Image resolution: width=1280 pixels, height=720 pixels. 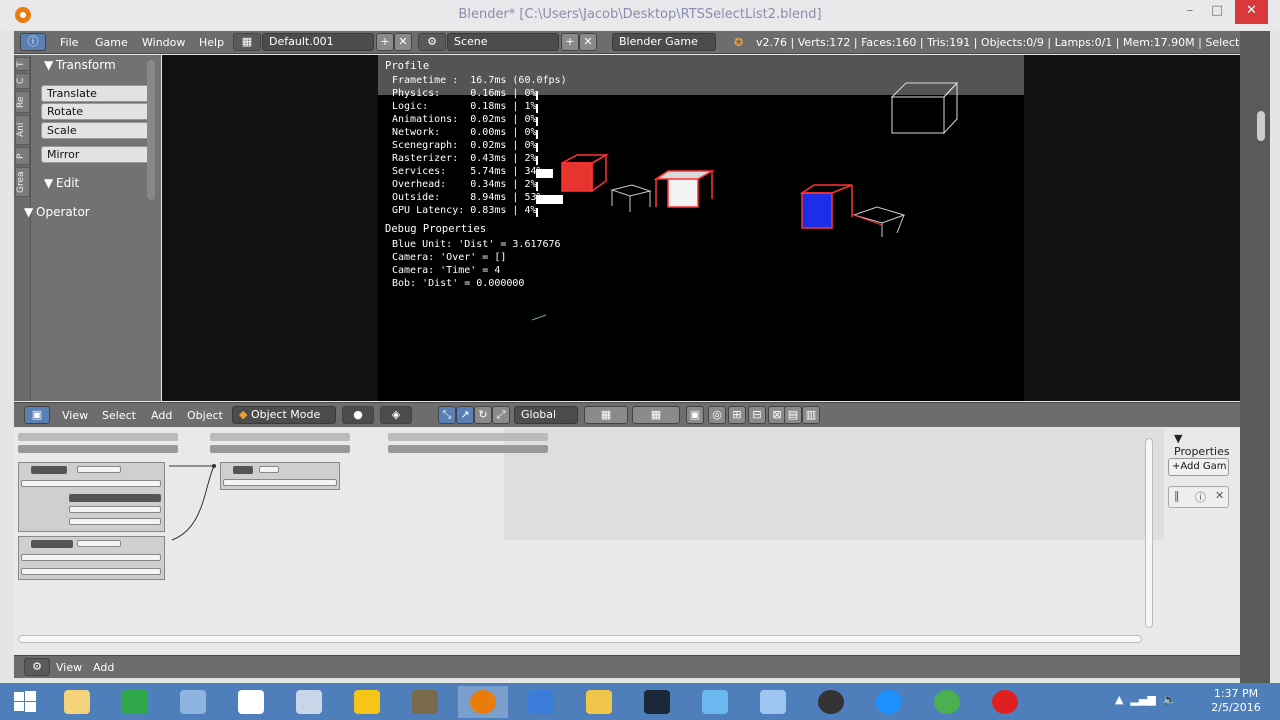 I want to click on taskbar-app-paint, so click(x=193, y=702).